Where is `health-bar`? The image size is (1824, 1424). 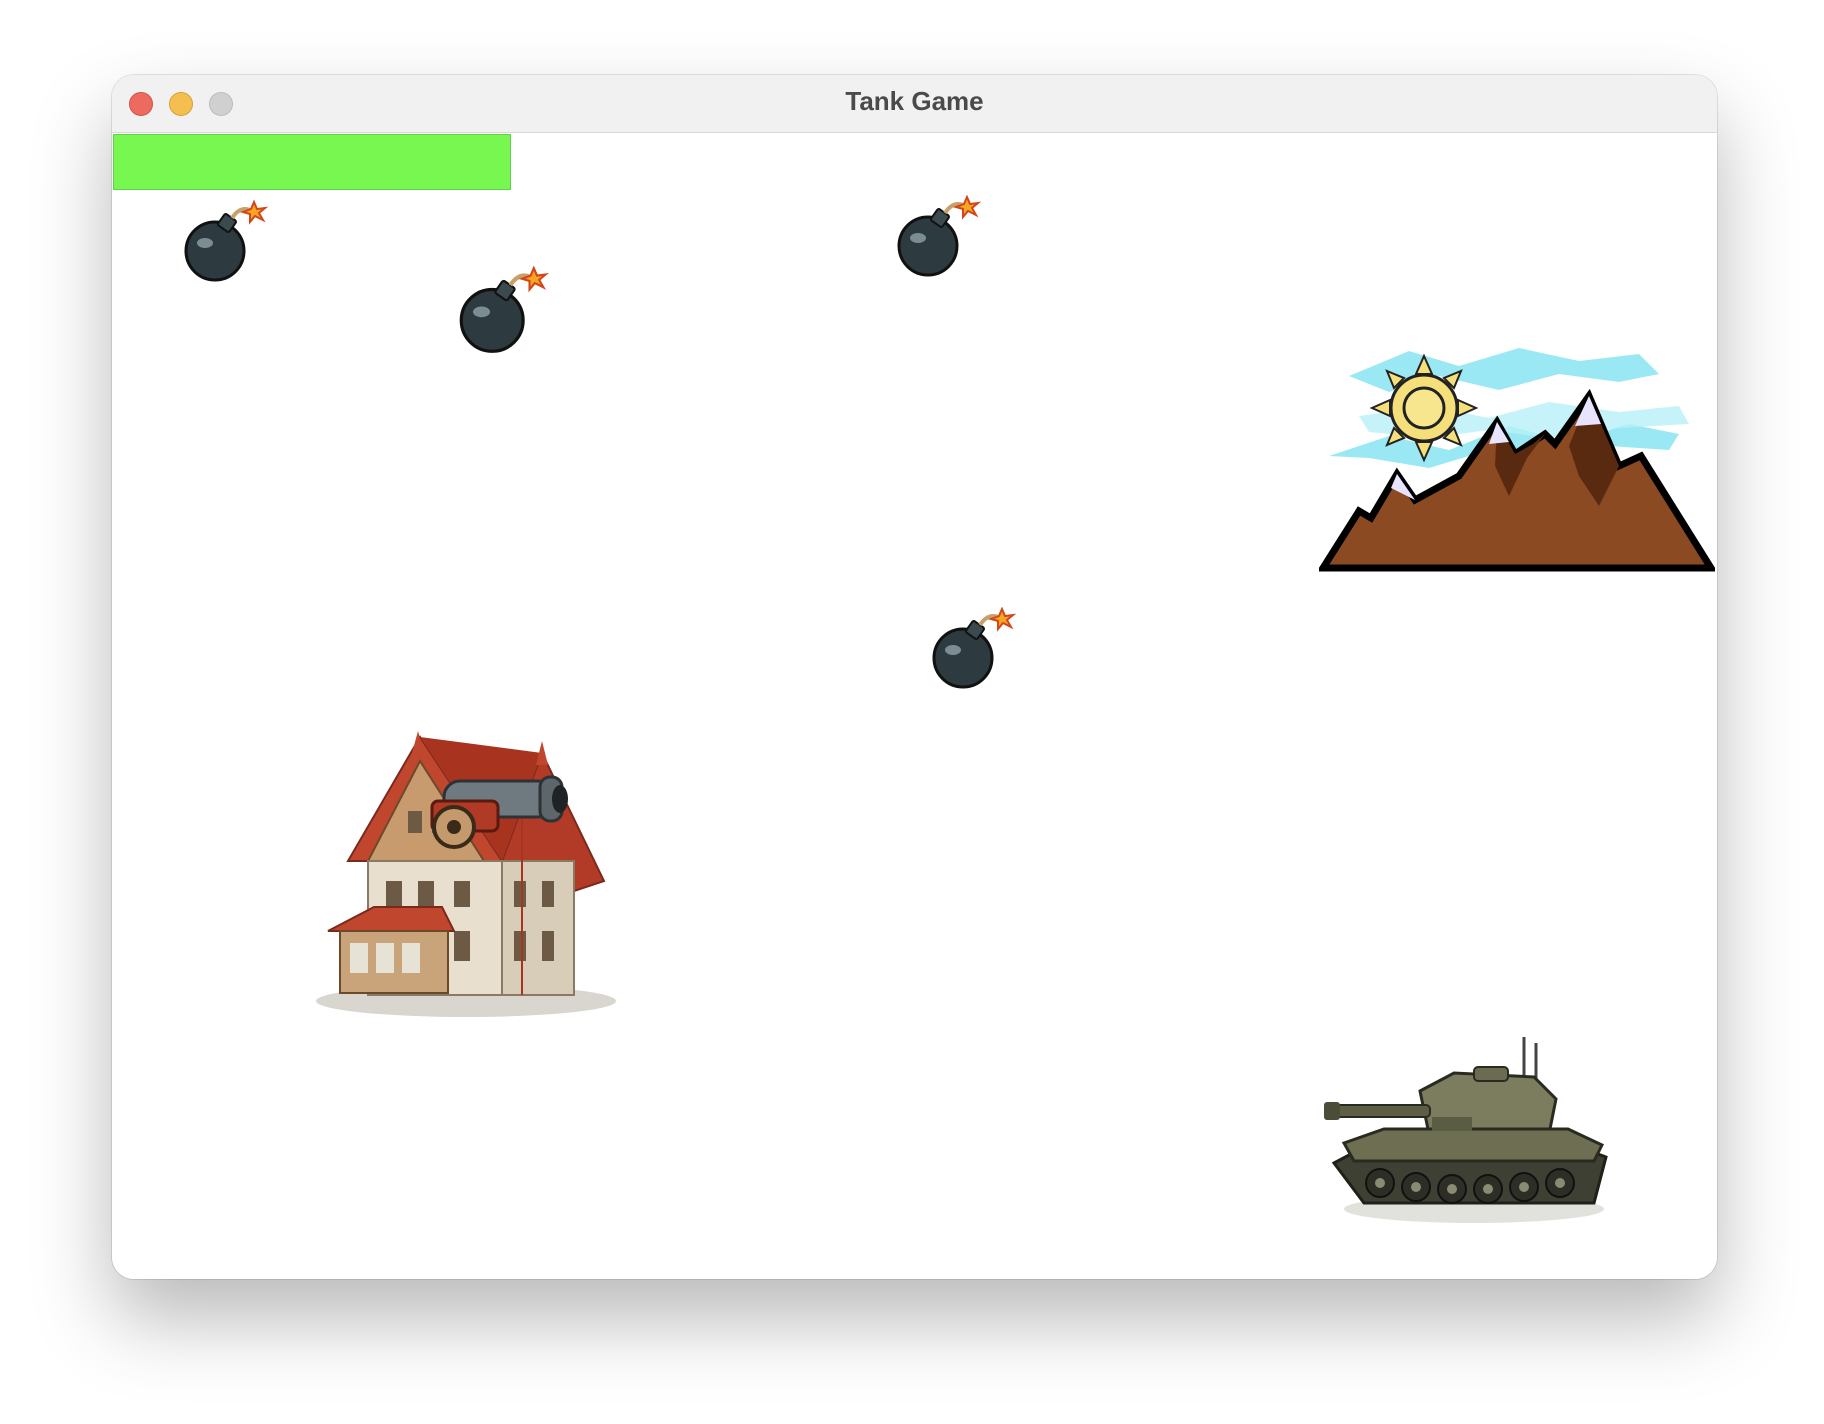
health-bar is located at coordinates (312, 162).